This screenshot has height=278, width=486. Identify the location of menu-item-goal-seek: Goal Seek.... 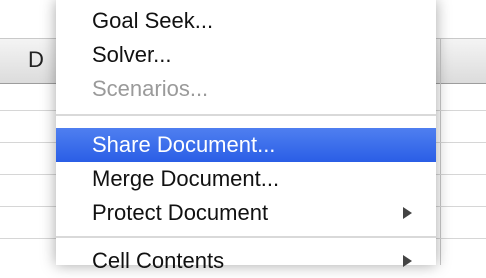
(246, 21).